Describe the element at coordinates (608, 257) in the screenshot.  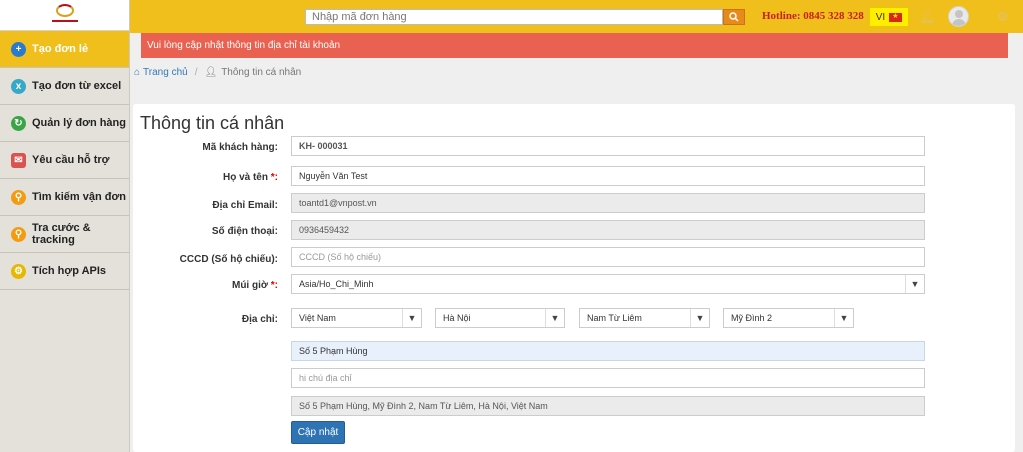
I see `id-number-field` at that location.